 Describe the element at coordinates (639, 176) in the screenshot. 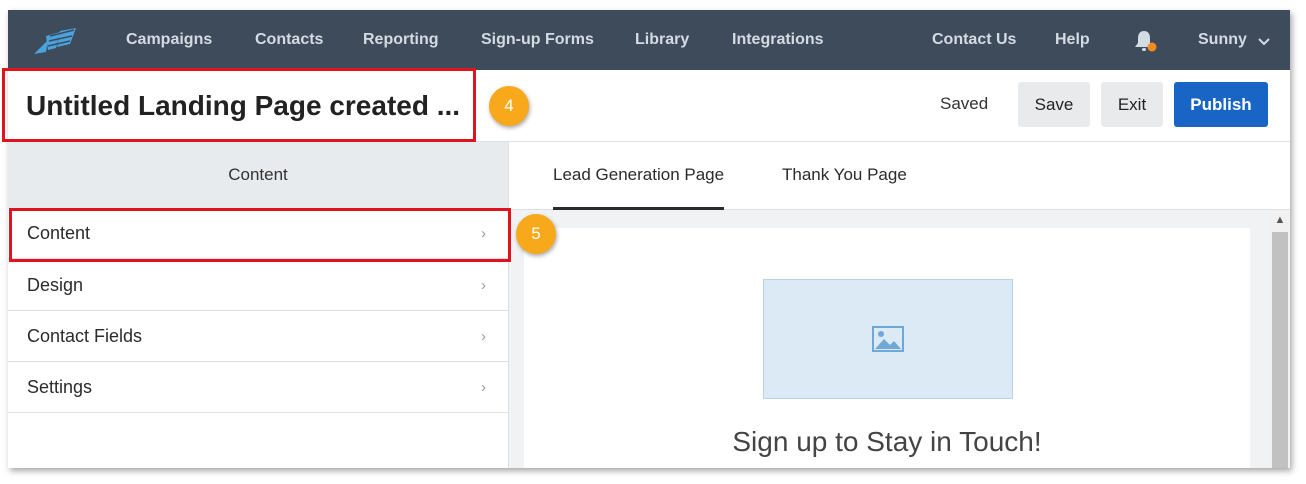

I see `tab-lead-generation-page: Lead Generation Page` at that location.